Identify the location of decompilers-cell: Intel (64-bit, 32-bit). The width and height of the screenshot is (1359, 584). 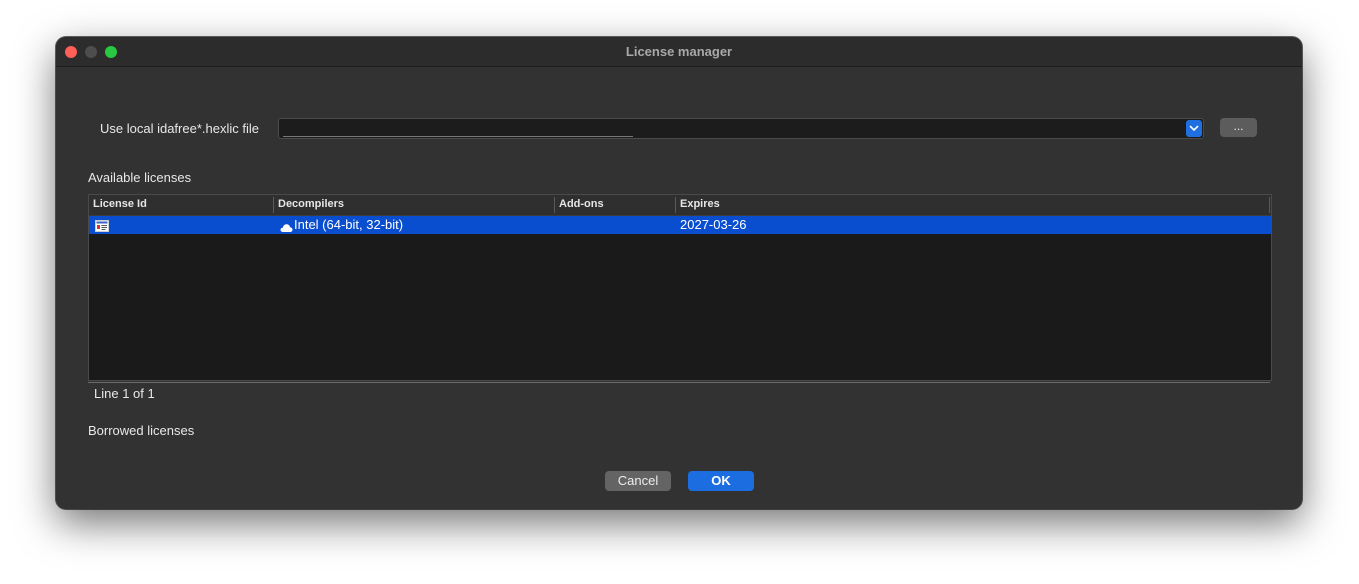
(349, 224).